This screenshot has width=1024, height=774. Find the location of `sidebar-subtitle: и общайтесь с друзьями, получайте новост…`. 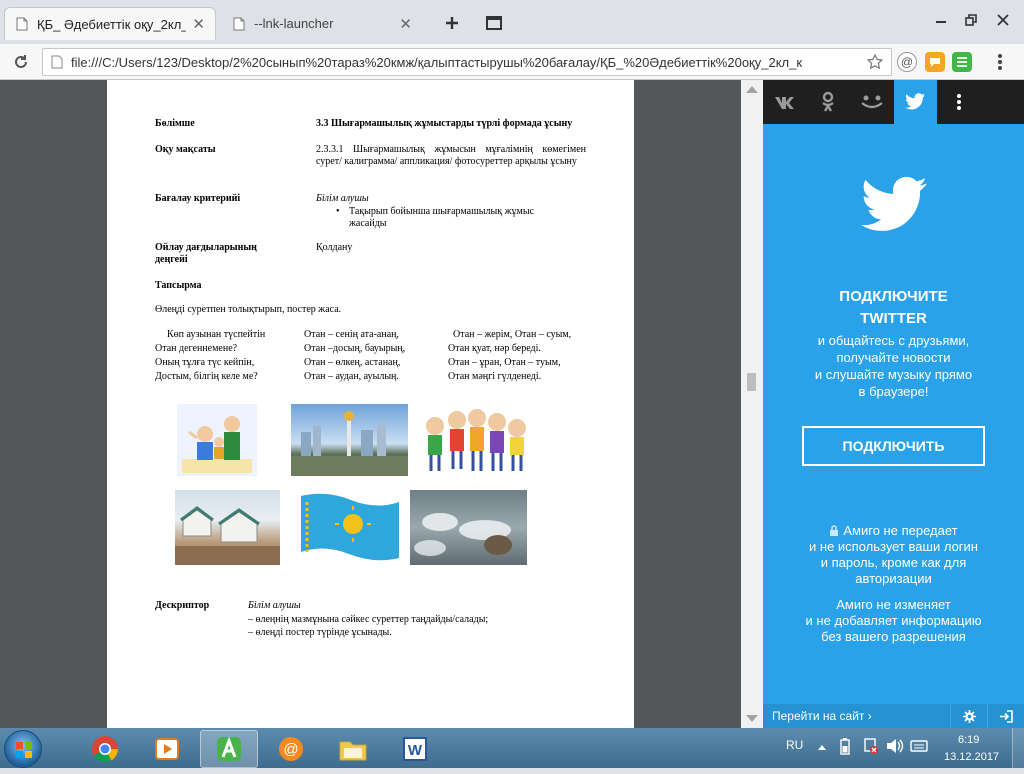

sidebar-subtitle: и общайтесь с друзьями, получайте новост… is located at coordinates (893, 366).